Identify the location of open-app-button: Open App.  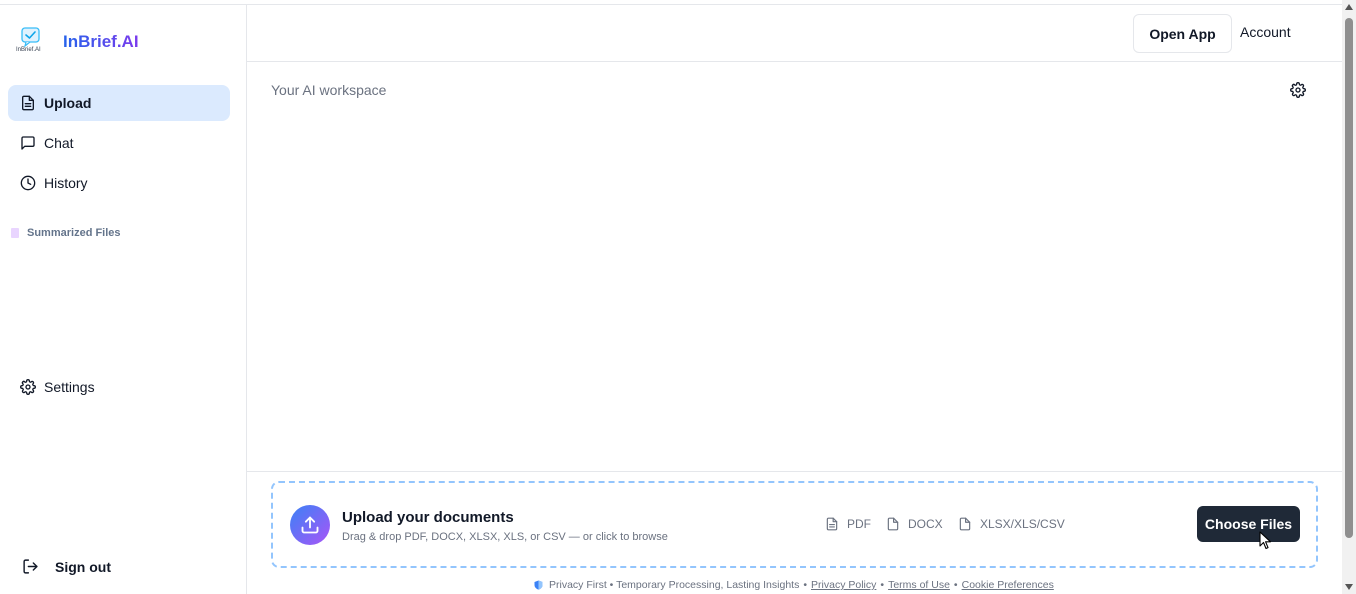
(1182, 33).